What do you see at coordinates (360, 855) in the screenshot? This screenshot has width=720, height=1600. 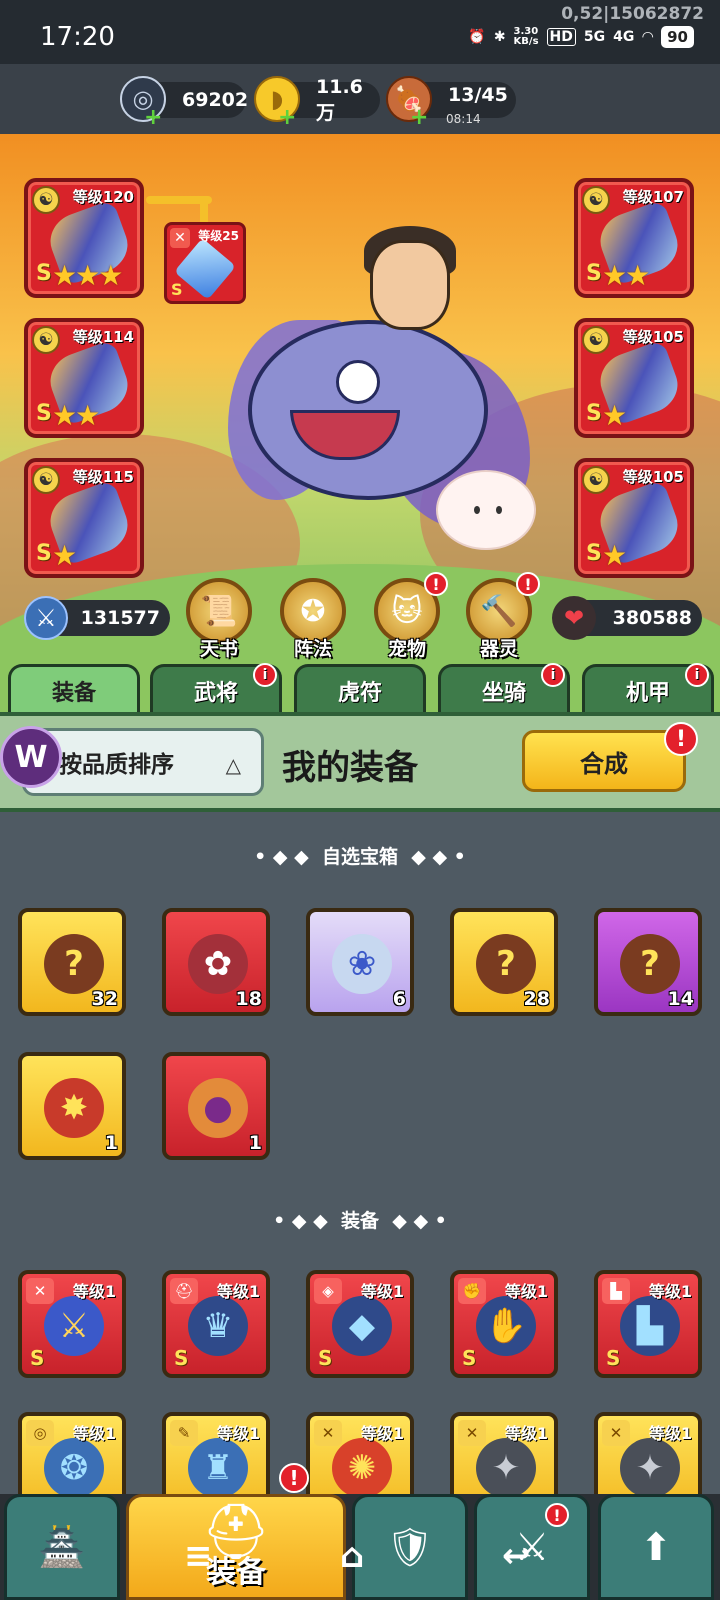 I see `section-header-chests: • ◆ ◆ 自选宝箱 ◆ ◆ •` at bounding box center [360, 855].